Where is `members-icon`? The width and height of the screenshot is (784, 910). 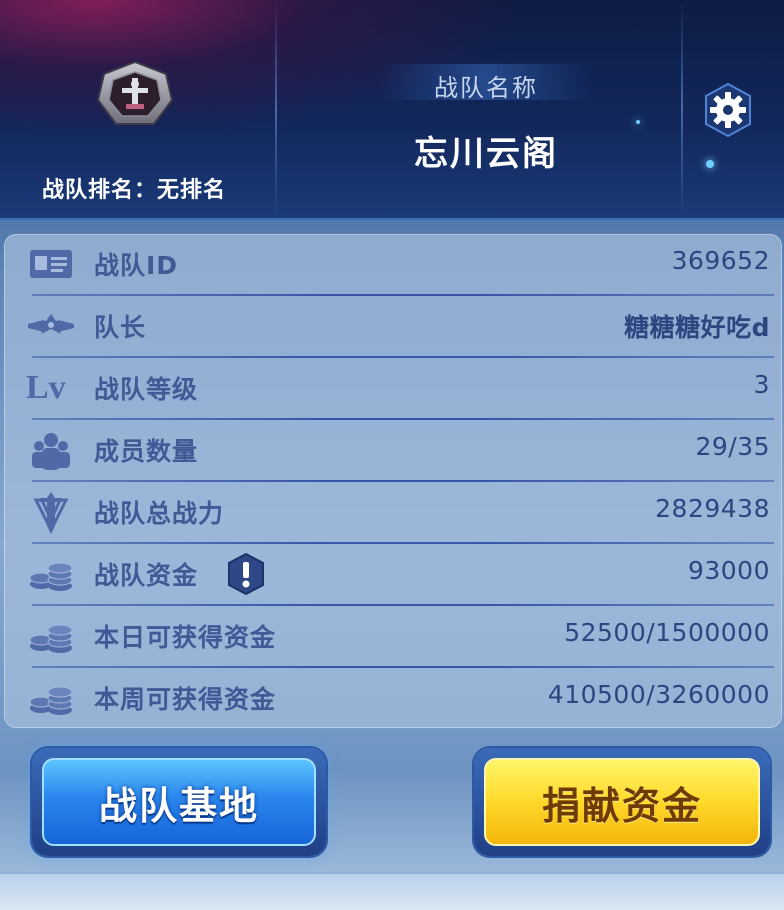 members-icon is located at coordinates (51, 451).